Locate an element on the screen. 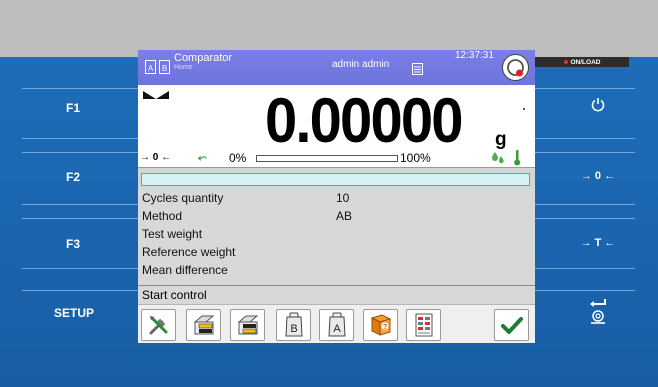 The width and height of the screenshot is (658, 387). top-frame is located at coordinates (329, 28).